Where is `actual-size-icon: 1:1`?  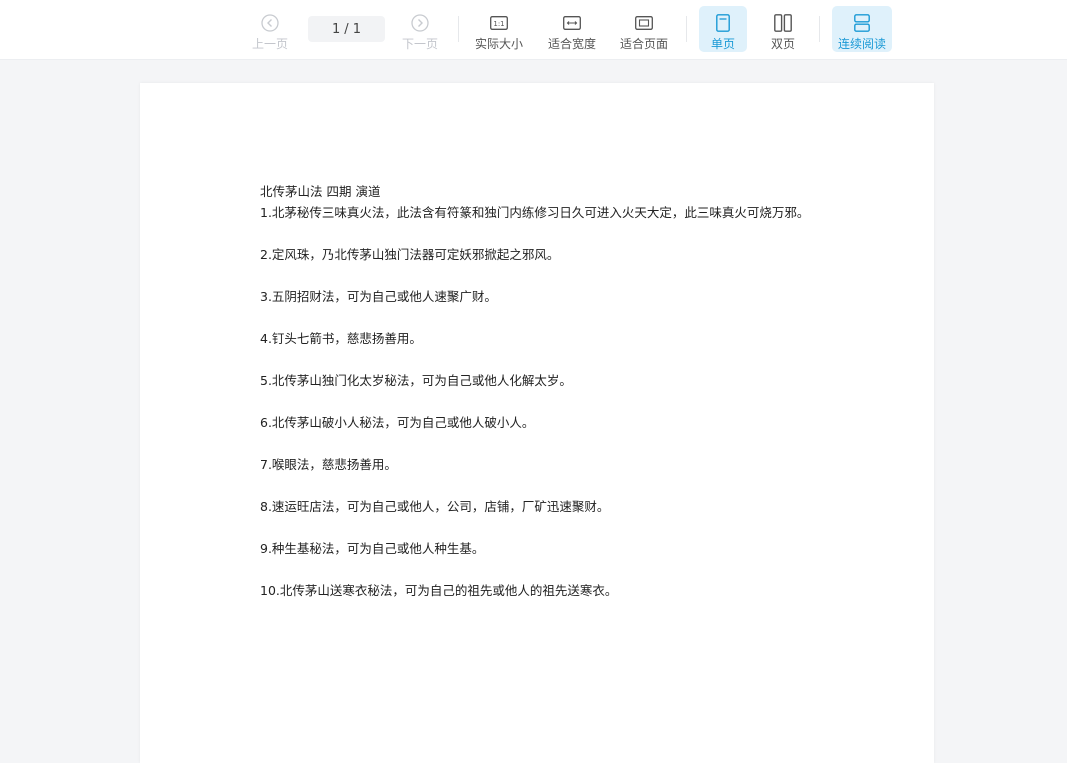
actual-size-icon: 1:1 is located at coordinates (499, 23).